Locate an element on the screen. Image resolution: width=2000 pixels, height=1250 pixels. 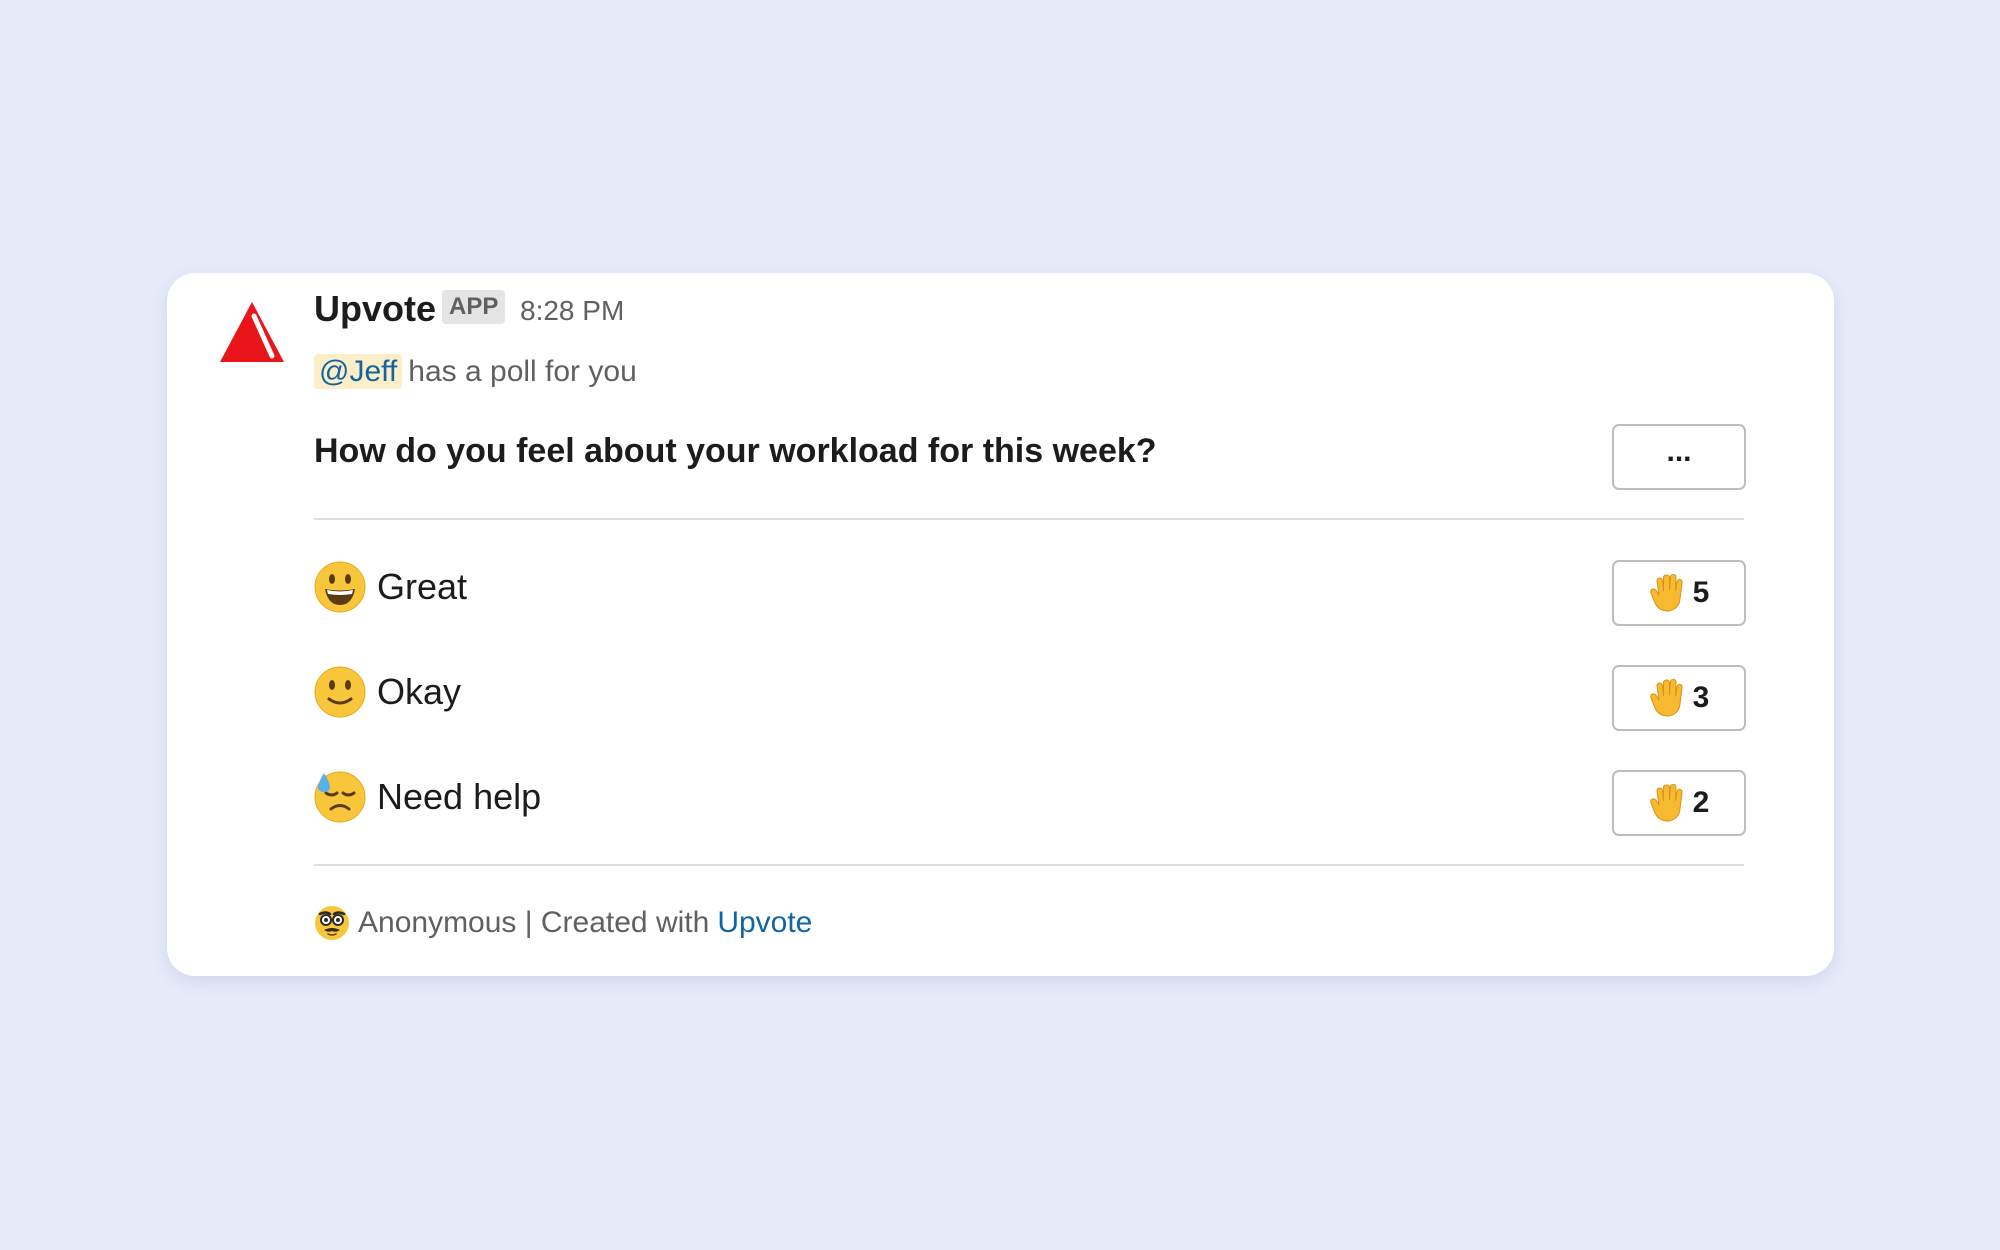
slightly-smiling-face-icon is located at coordinates (340, 692).